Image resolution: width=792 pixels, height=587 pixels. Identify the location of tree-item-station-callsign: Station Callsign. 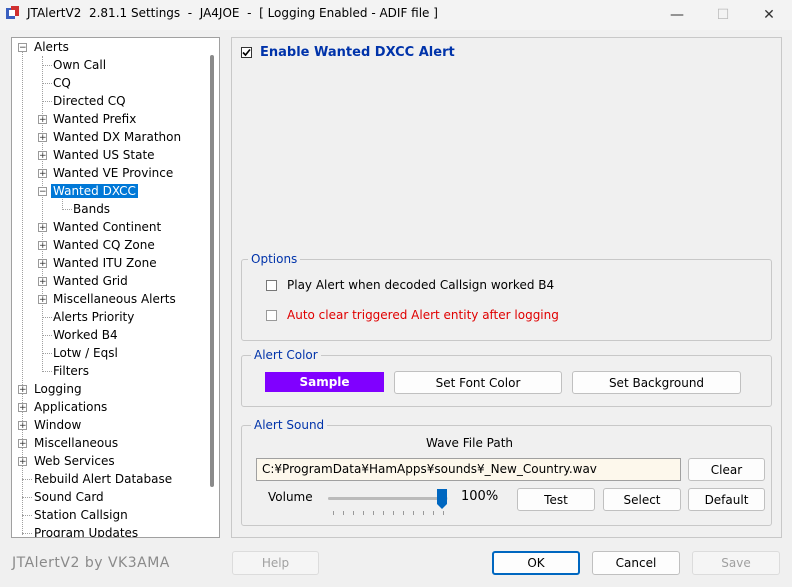
(81, 515).